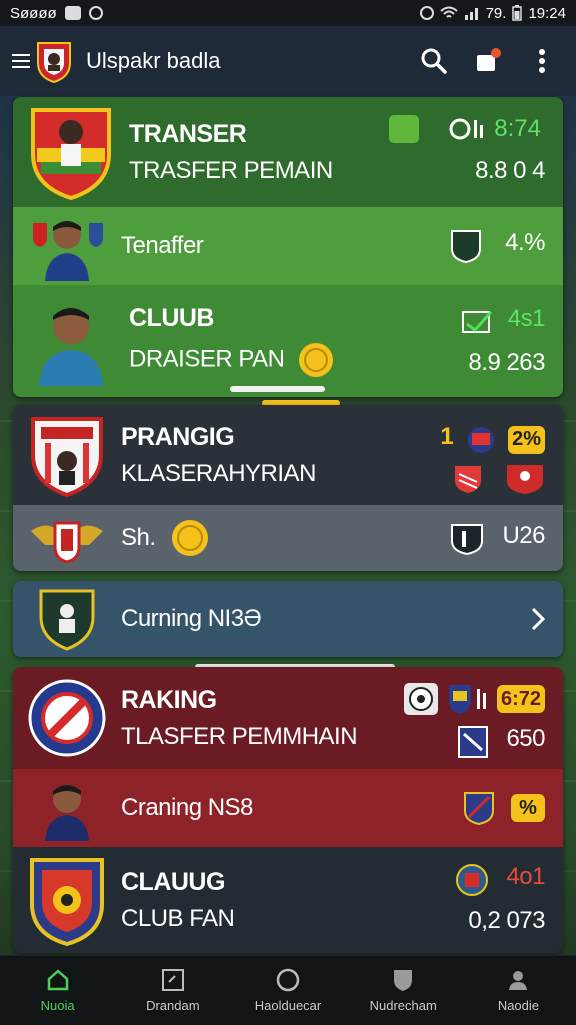 Image resolution: width=576 pixels, height=1025 pixels. What do you see at coordinates (67, 542) in the screenshot?
I see `eagle-crest-icon` at bounding box center [67, 542].